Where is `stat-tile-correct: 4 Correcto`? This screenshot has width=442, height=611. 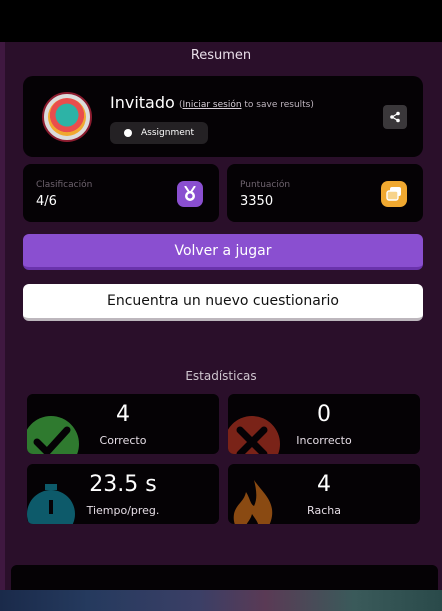 stat-tile-correct: 4 Correcto is located at coordinates (123, 424).